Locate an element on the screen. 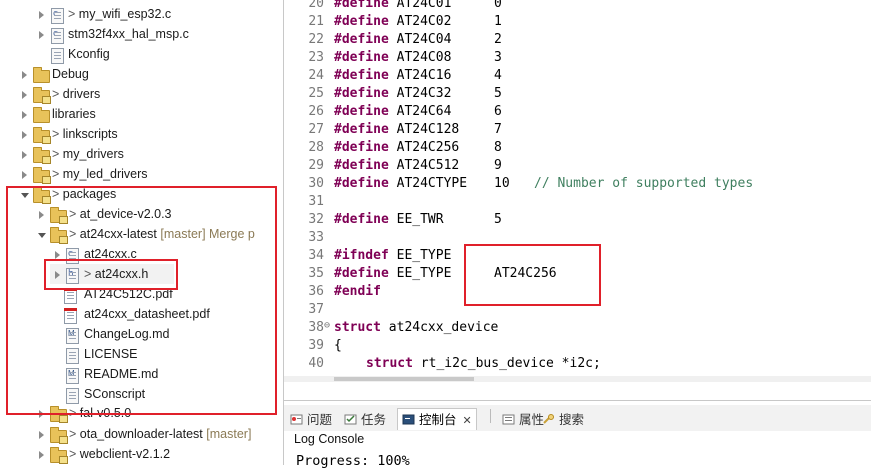 The width and height of the screenshot is (871, 469). code-line: 40 struct rt_i2c_bus_device *i2c; is located at coordinates (577, 365).